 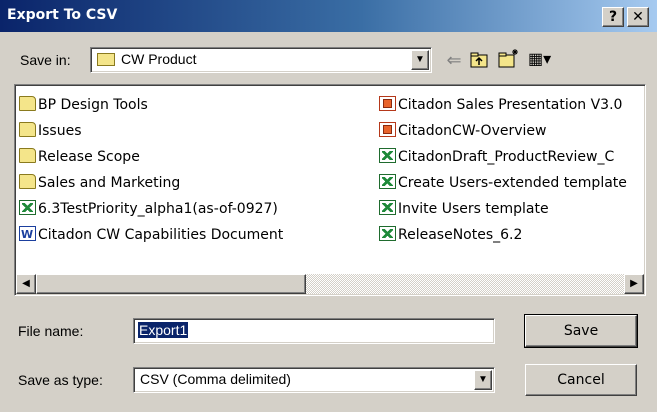 What do you see at coordinates (171, 284) in the screenshot?
I see `scroll-thumb` at bounding box center [171, 284].